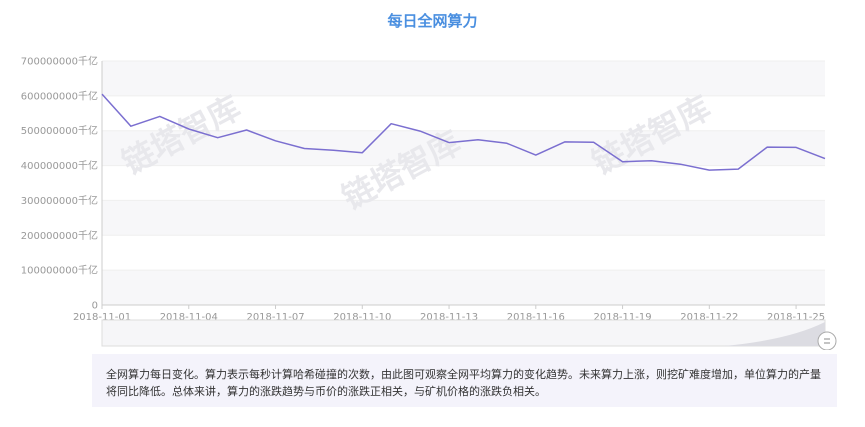 Image resolution: width=865 pixels, height=427 pixels. Describe the element at coordinates (59, 130) in the screenshot. I see `y-tick-label: 500000000千亿` at that location.